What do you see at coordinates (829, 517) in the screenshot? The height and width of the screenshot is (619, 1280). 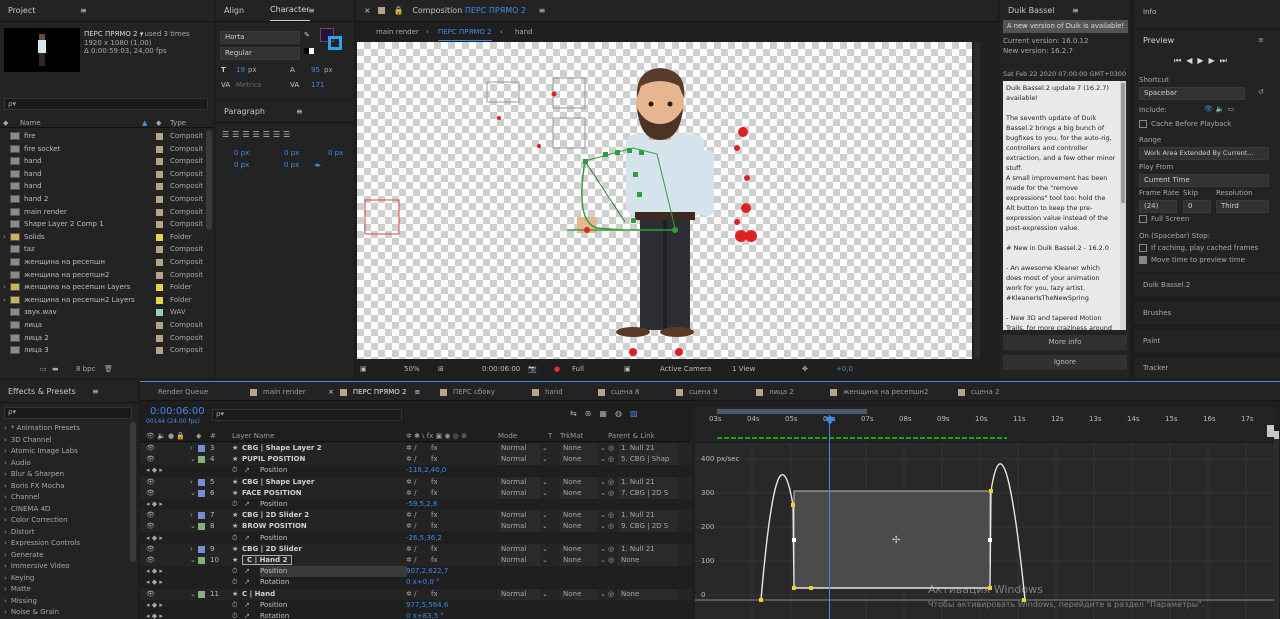 I see `playhead` at bounding box center [829, 517].